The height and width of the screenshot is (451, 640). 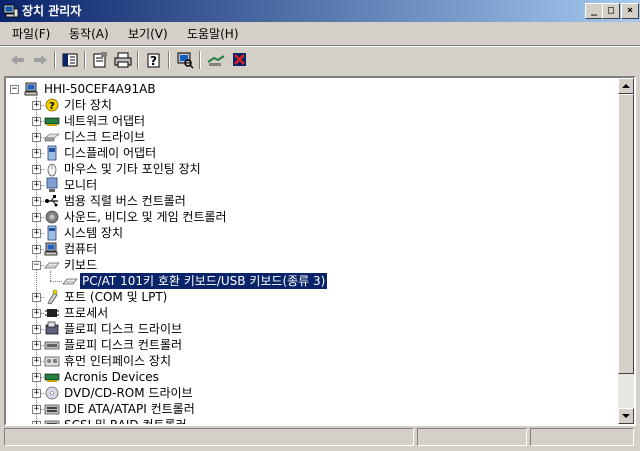 I want to click on tree-item: + 모니터, so click(x=306, y=185).